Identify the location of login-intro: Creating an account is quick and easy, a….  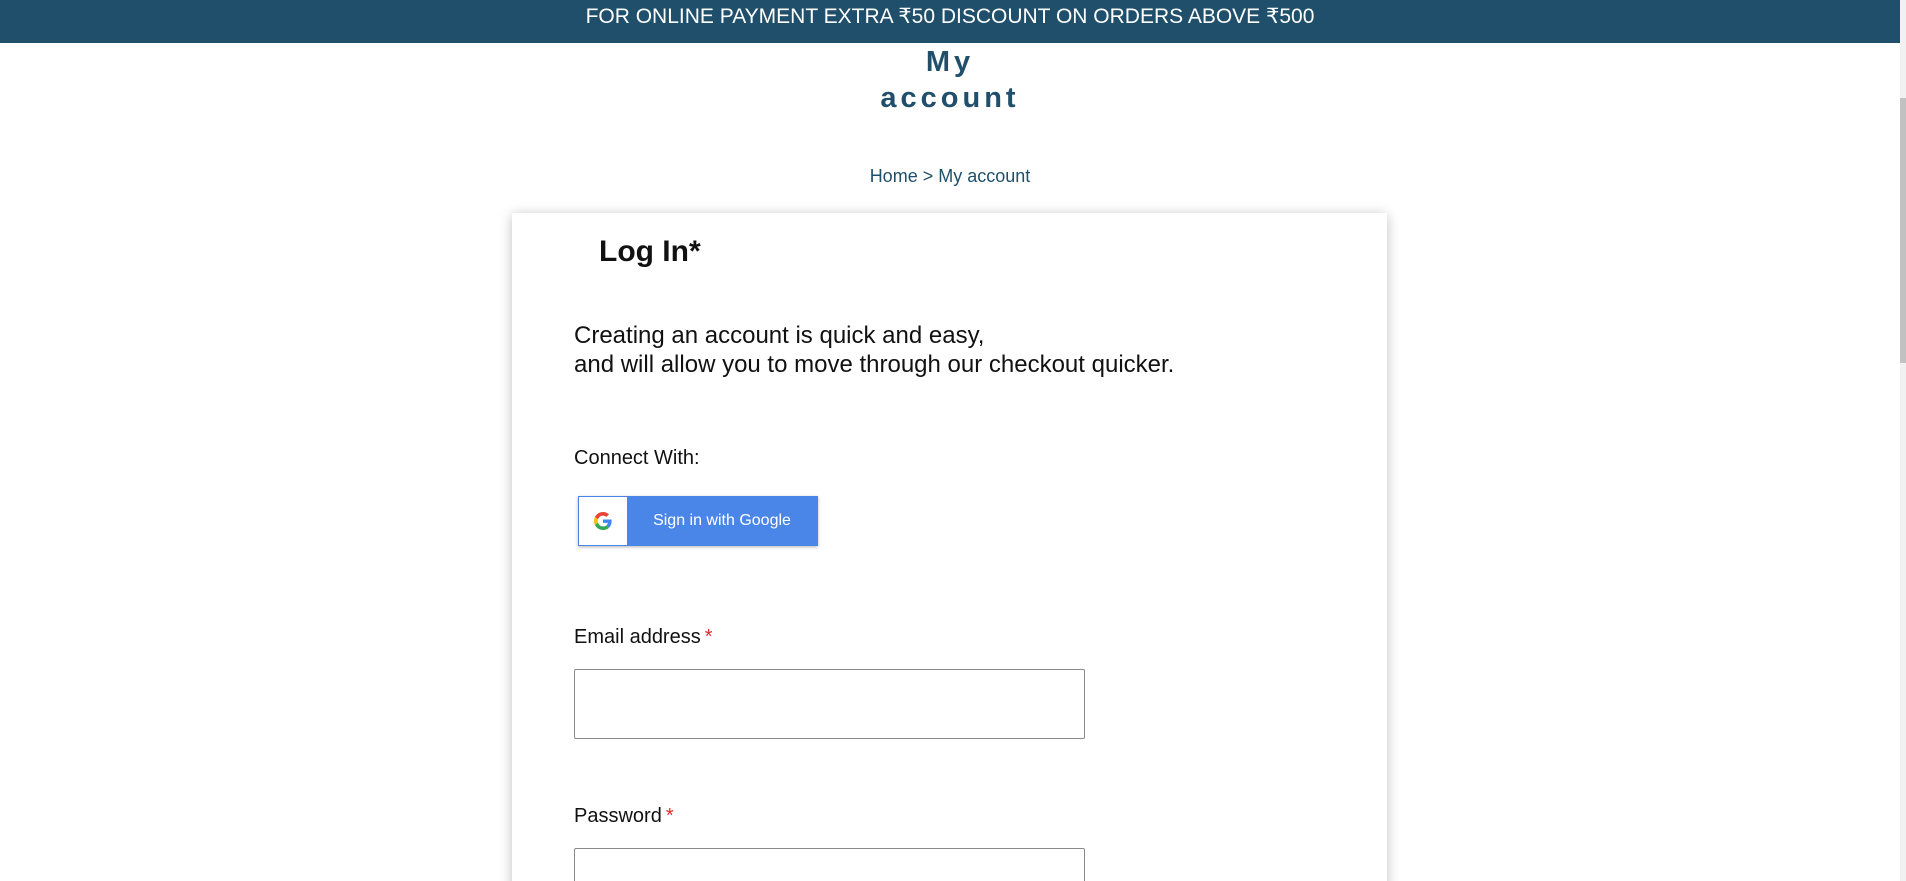
(874, 350).